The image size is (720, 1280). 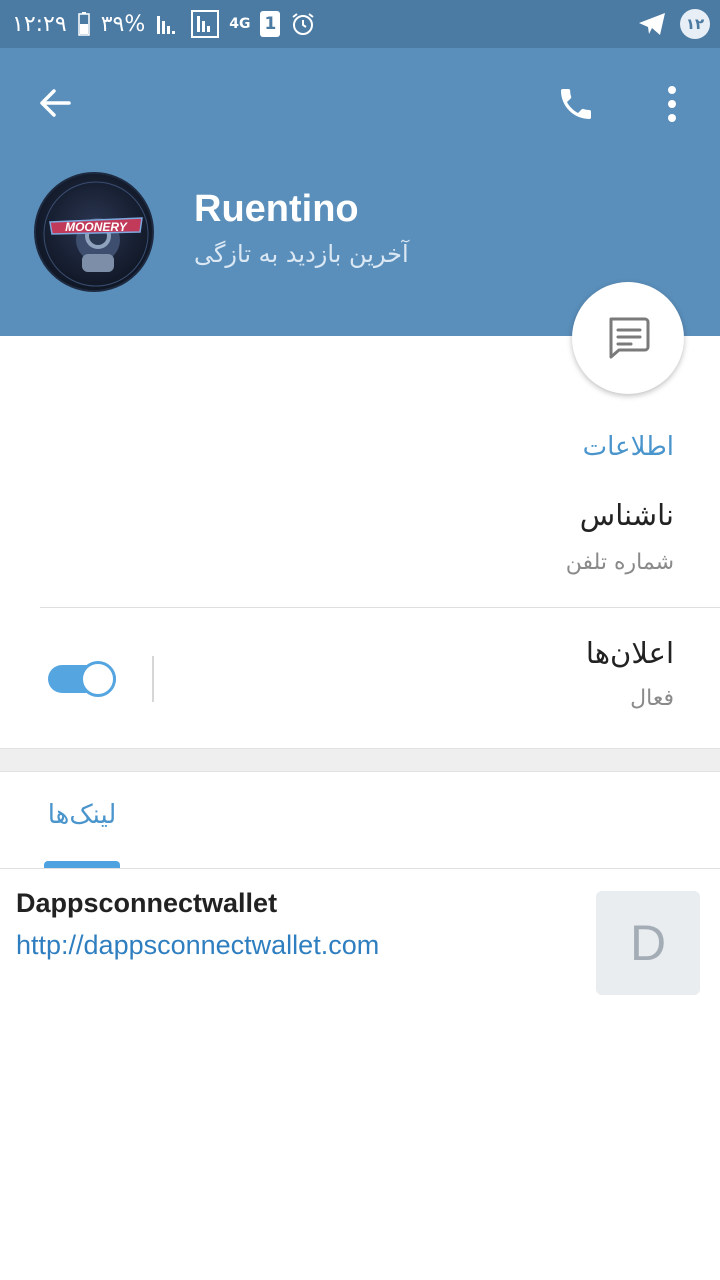 I want to click on message-button, so click(x=628, y=338).